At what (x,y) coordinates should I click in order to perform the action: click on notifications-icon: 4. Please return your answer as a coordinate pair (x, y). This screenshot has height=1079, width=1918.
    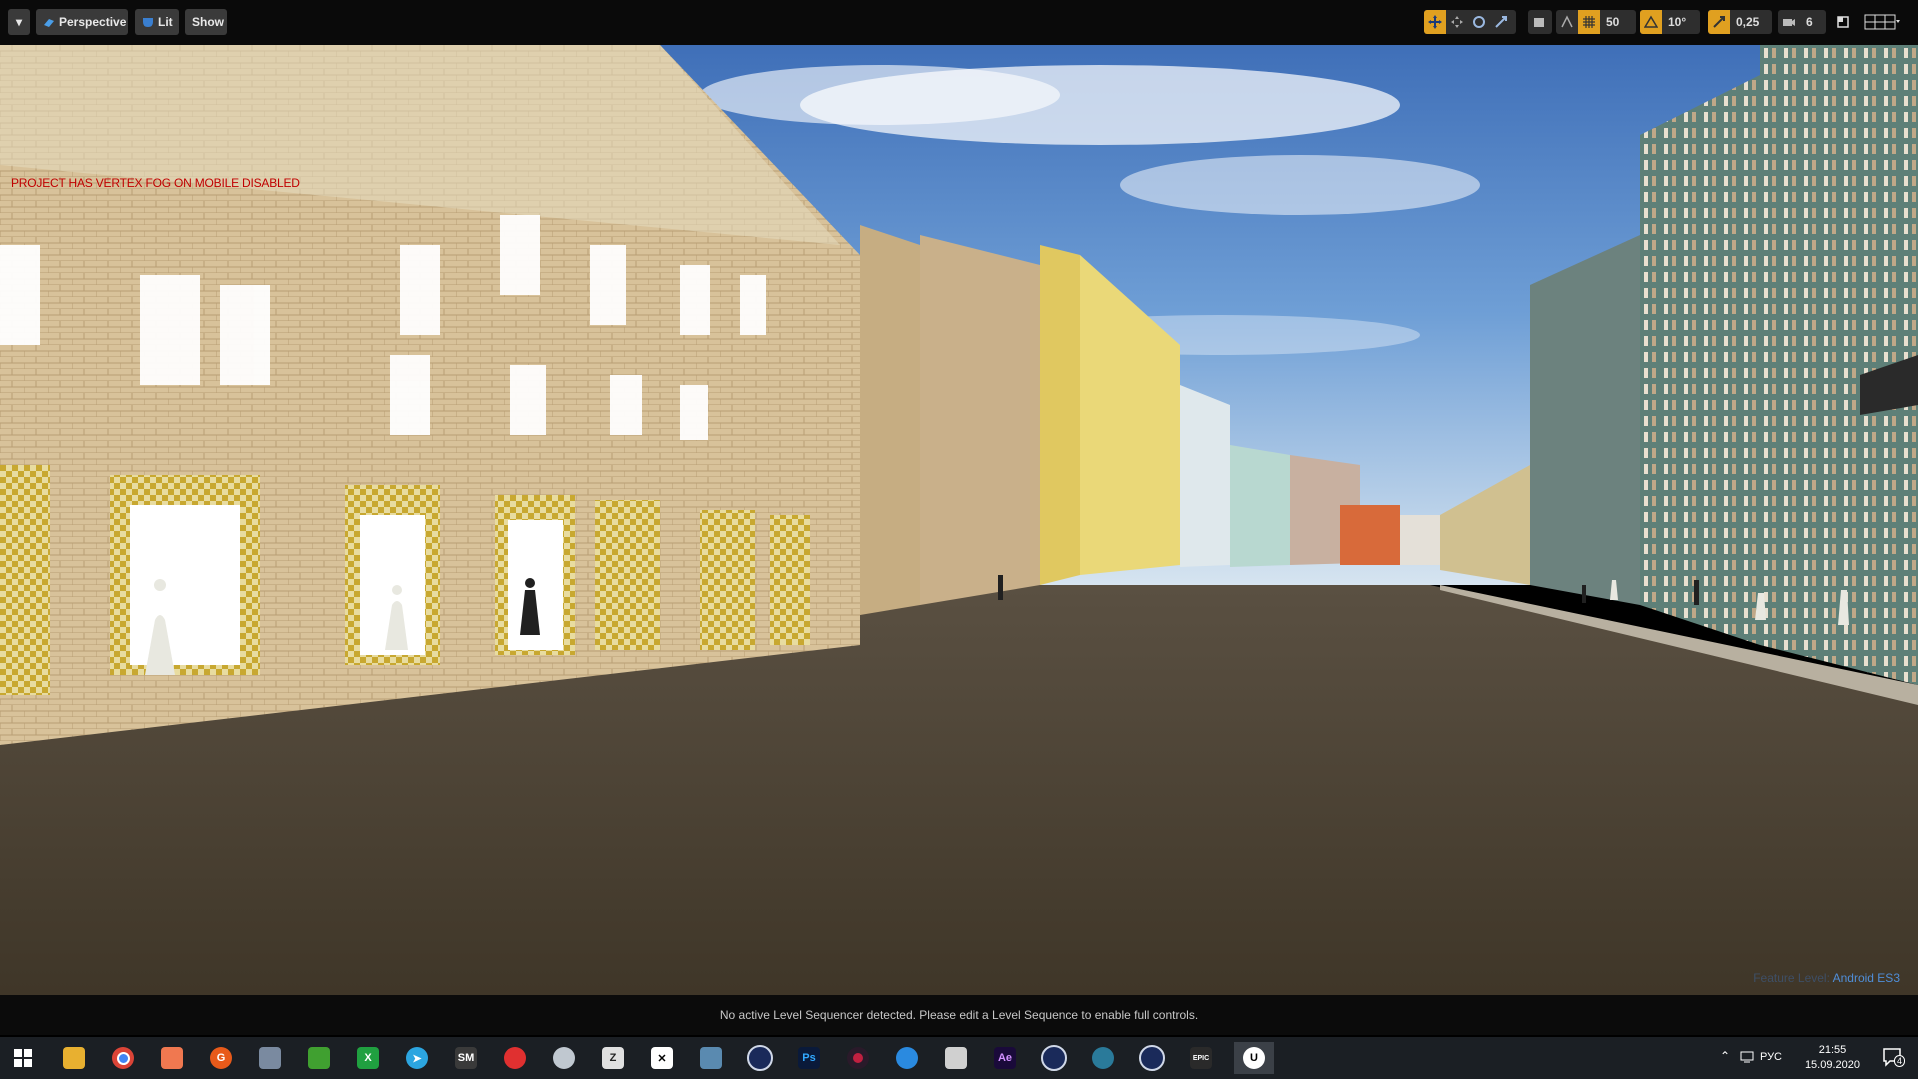
    Looking at the image, I should click on (1894, 1059).